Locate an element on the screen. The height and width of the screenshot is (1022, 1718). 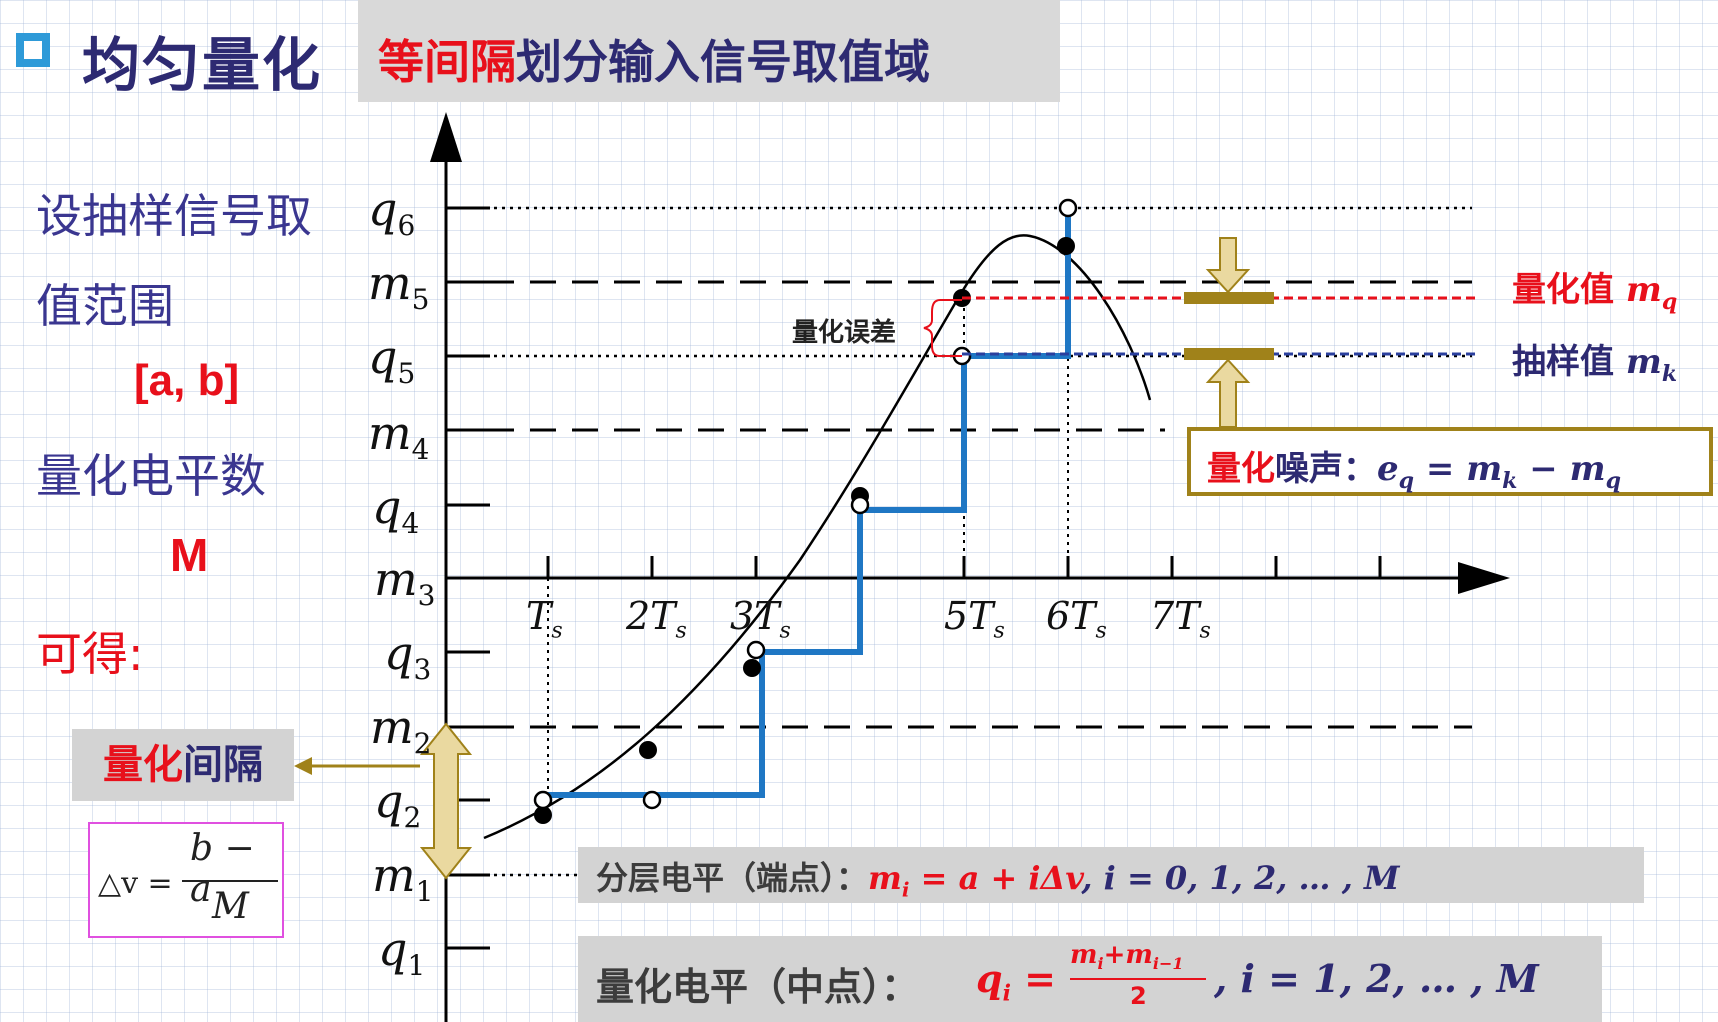
y-label-q4: q4 is located at coordinates (396, 510).